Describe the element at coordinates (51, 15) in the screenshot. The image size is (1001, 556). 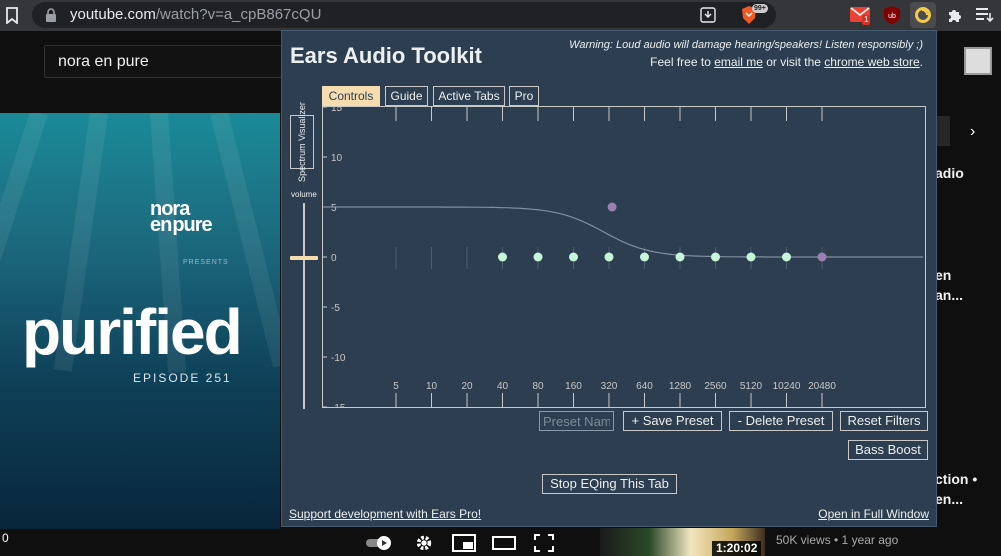
I see `lock-icon` at that location.